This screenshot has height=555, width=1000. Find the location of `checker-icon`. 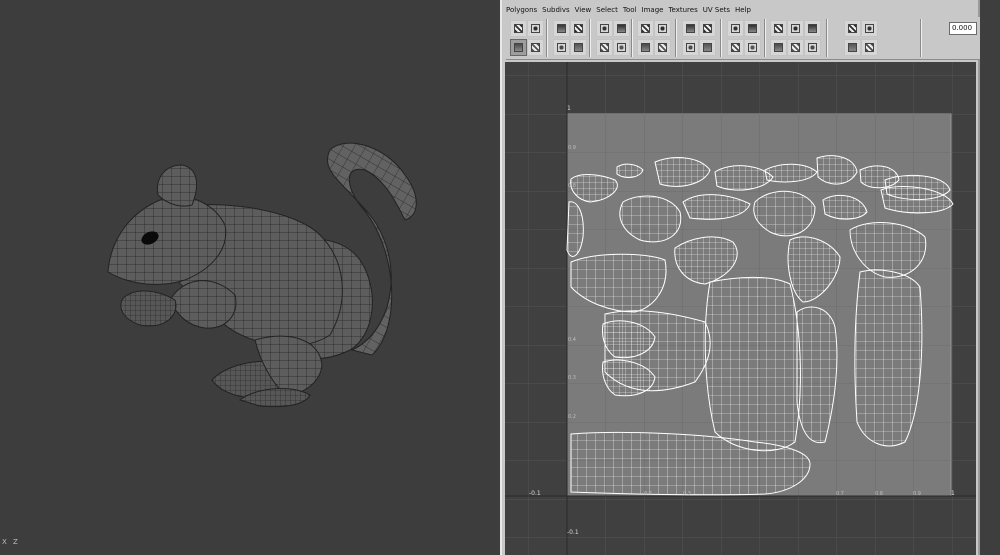

checker-icon is located at coordinates (518, 28).